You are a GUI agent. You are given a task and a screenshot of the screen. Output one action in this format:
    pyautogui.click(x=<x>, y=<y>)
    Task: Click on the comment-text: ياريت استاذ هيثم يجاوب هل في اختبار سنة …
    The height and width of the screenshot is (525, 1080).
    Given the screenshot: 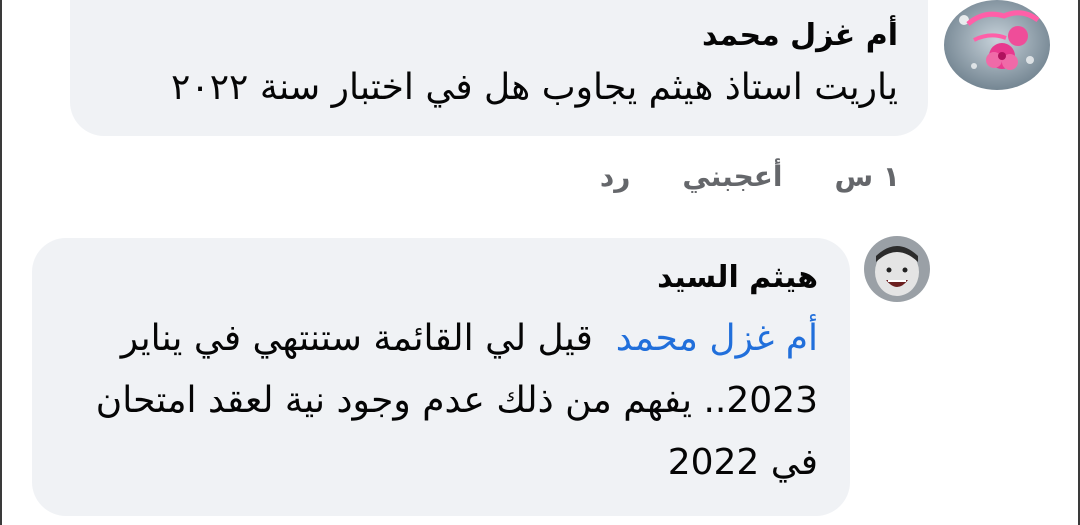 What is the action you would take?
    pyautogui.click(x=534, y=87)
    